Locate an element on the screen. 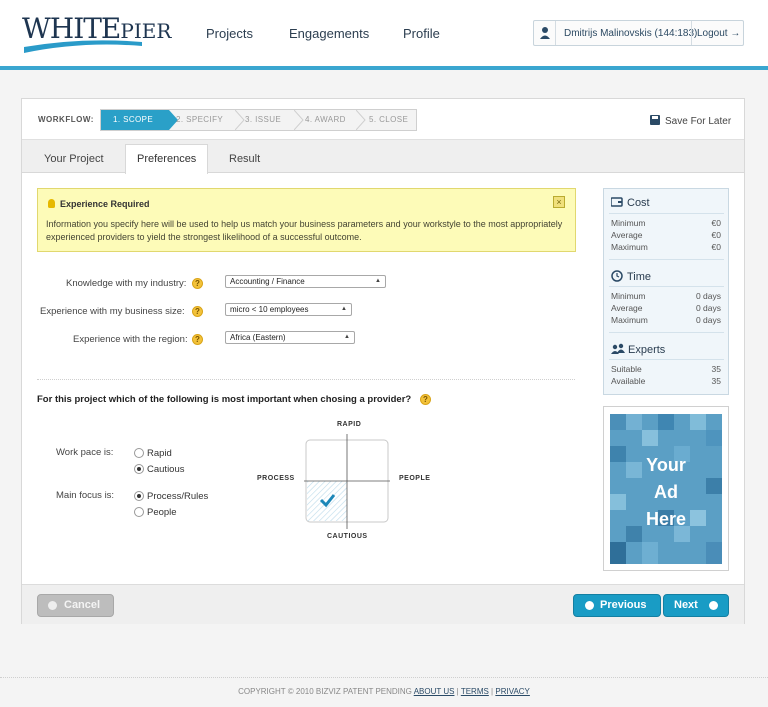 The image size is (768, 707). workflow-step-award: 4. AWARD is located at coordinates (333, 120).